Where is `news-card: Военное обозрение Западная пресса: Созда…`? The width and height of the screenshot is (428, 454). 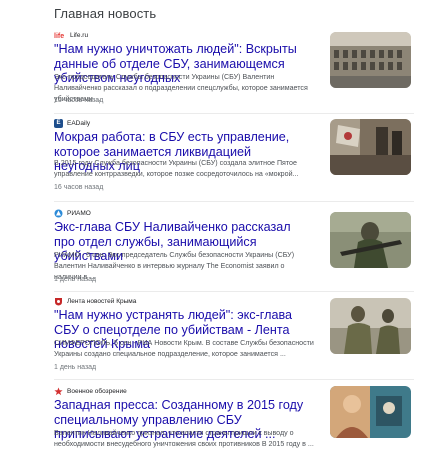
news-card: Военное обозрение Западная пресса: Созда… is located at coordinates (234, 419).